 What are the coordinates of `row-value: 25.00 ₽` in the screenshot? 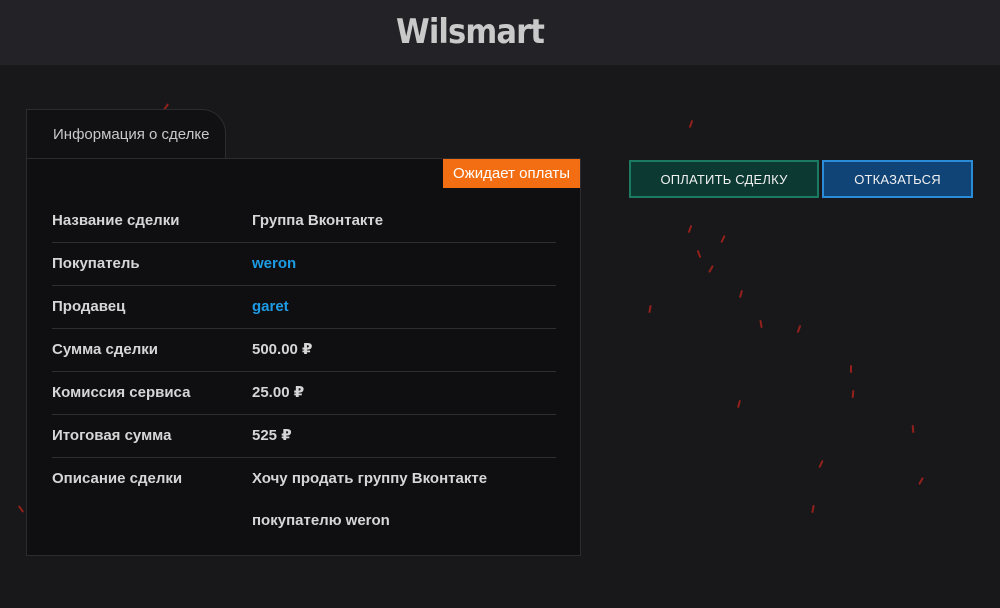 It's located at (278, 392).